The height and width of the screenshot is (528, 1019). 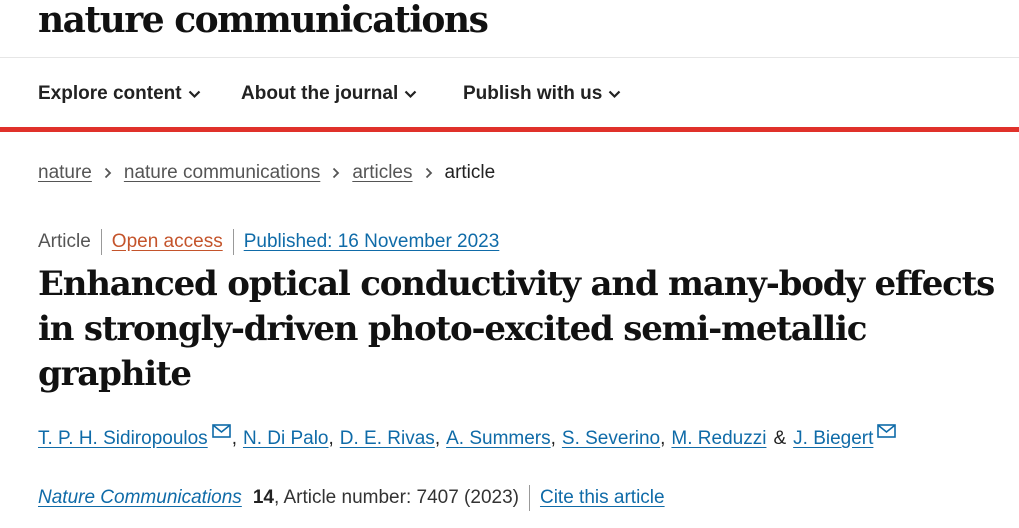 I want to click on author-link: N. Di Palo, so click(x=286, y=439).